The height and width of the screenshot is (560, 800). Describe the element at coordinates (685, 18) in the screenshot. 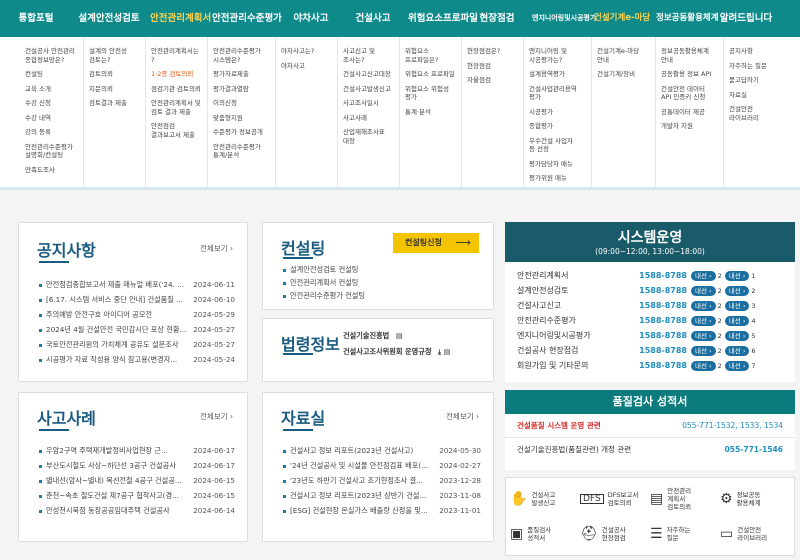

I see `nav-item-info-sharing: 정보공동활용체계` at that location.